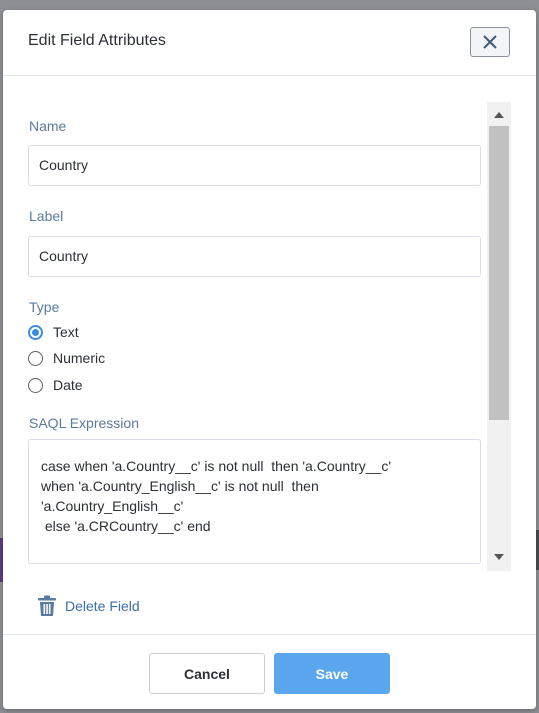 This screenshot has width=539, height=713. Describe the element at coordinates (269, 43) in the screenshot. I see `dialog-header: Edit Field Attributes` at that location.